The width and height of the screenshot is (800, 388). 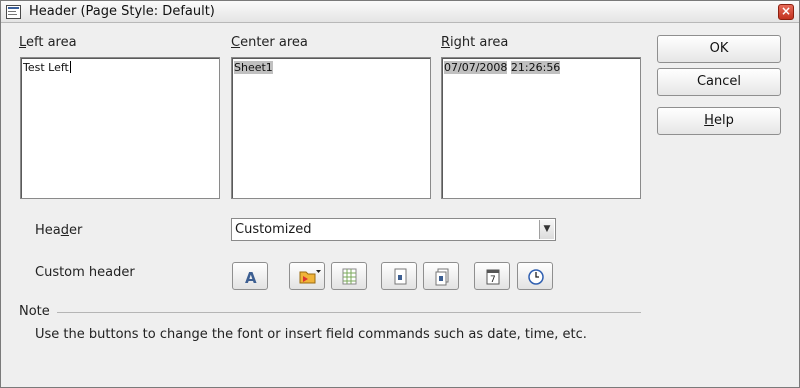 What do you see at coordinates (546, 229) in the screenshot?
I see `chevron-down-icon: ▼` at bounding box center [546, 229].